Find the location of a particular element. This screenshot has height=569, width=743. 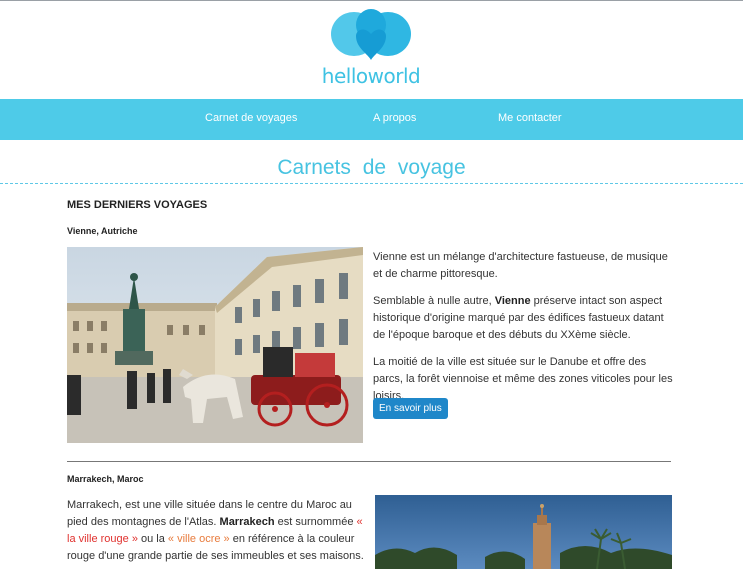

section-heading: MES DERNIERS VOYAGES is located at coordinates (137, 205).